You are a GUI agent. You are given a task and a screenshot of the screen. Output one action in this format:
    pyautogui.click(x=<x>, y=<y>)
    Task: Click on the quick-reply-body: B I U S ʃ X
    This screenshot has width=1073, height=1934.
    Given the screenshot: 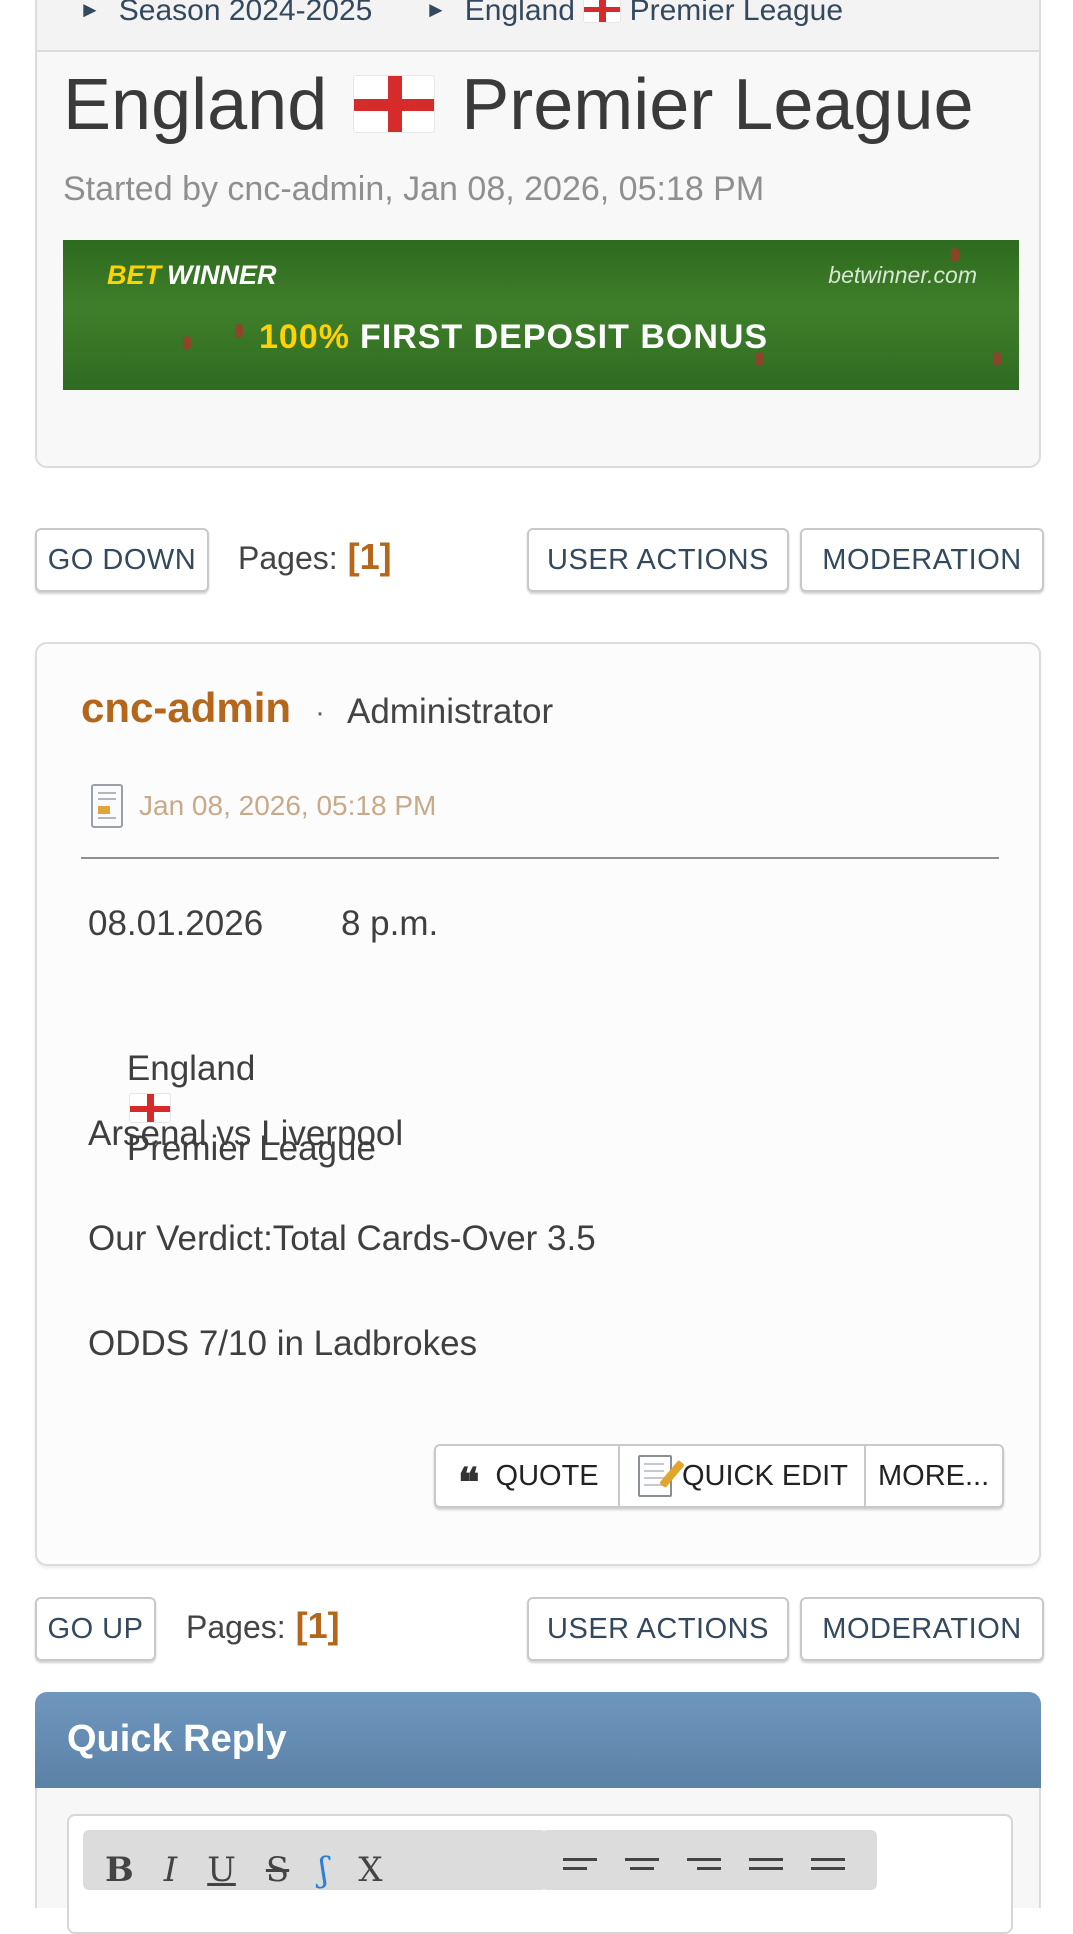 What is the action you would take?
    pyautogui.click(x=538, y=1861)
    